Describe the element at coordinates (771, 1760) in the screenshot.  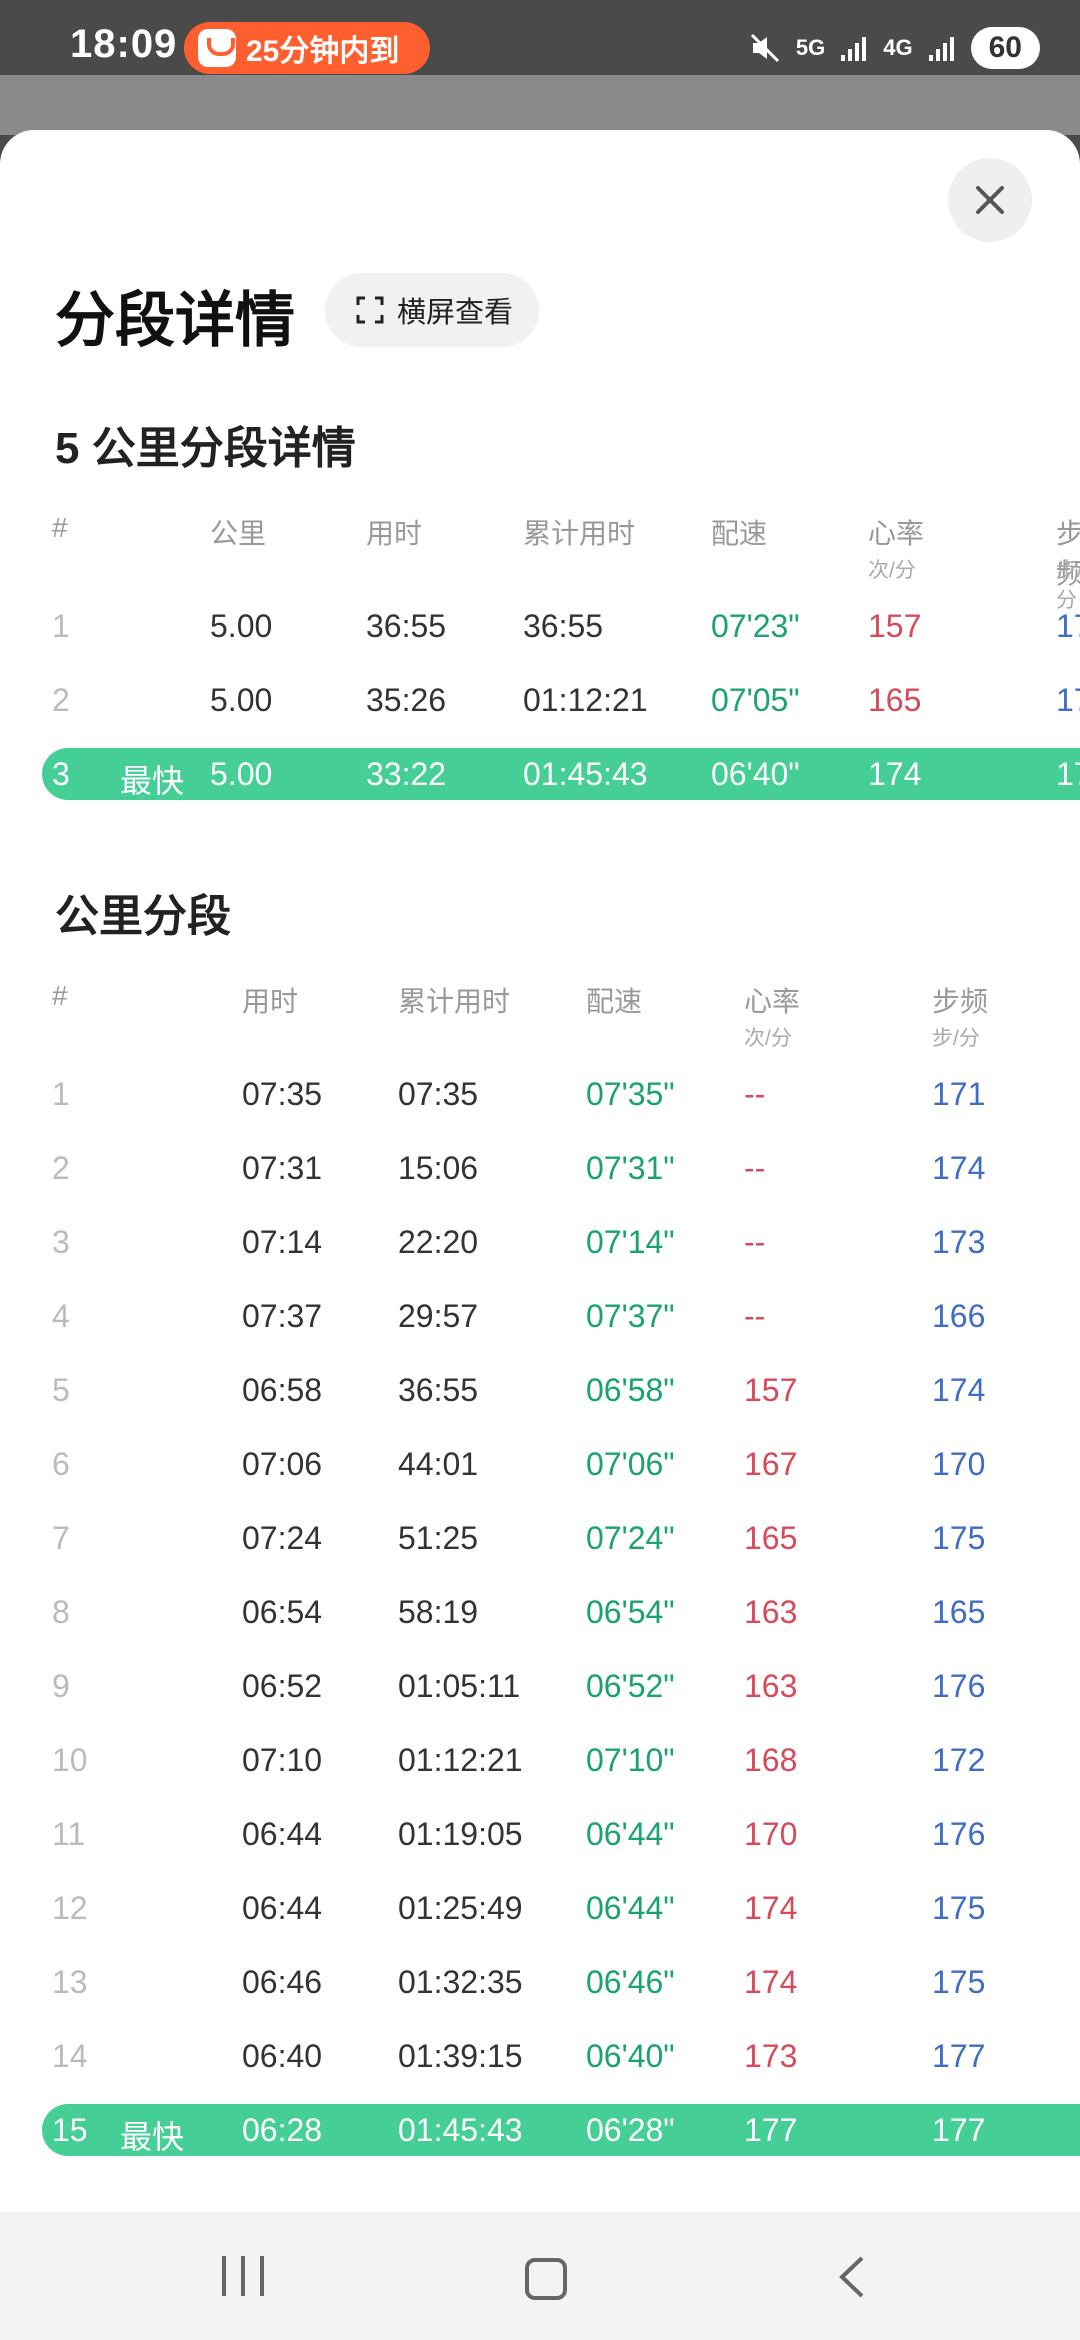
I see `row-heart-rate: 168` at that location.